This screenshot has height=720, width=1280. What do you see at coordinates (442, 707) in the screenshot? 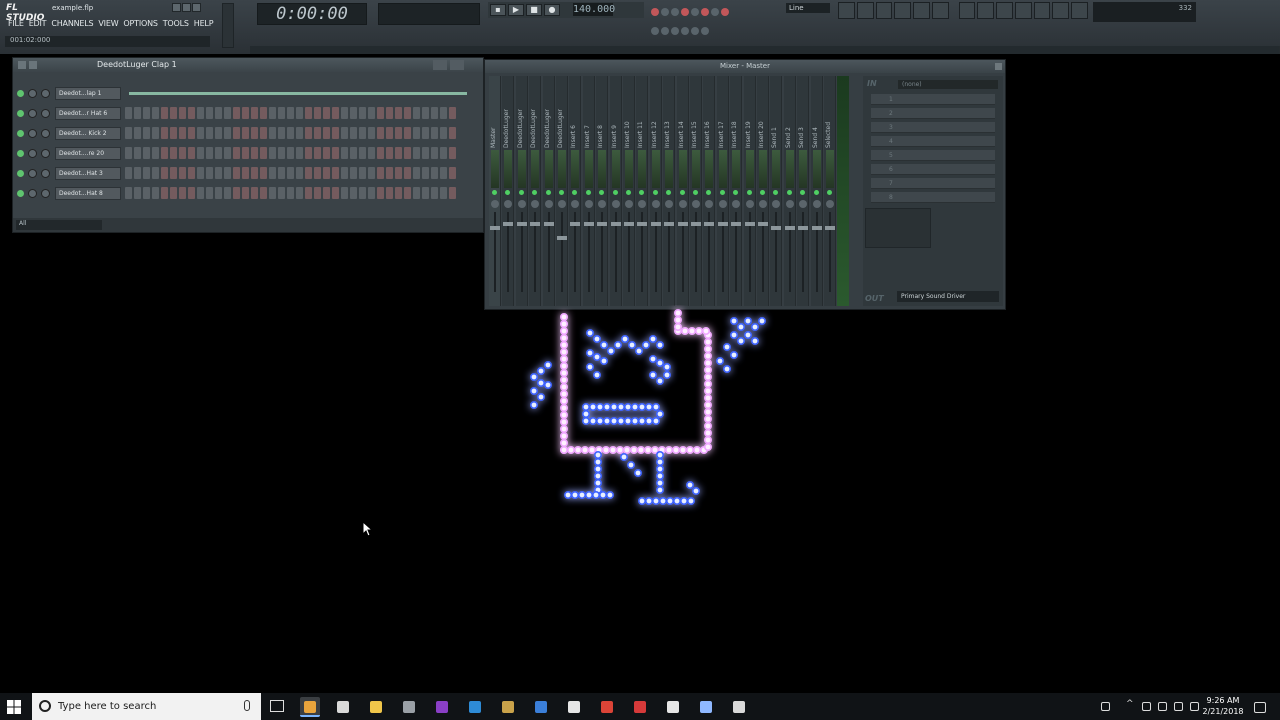
I see `premiere-icon` at bounding box center [442, 707].